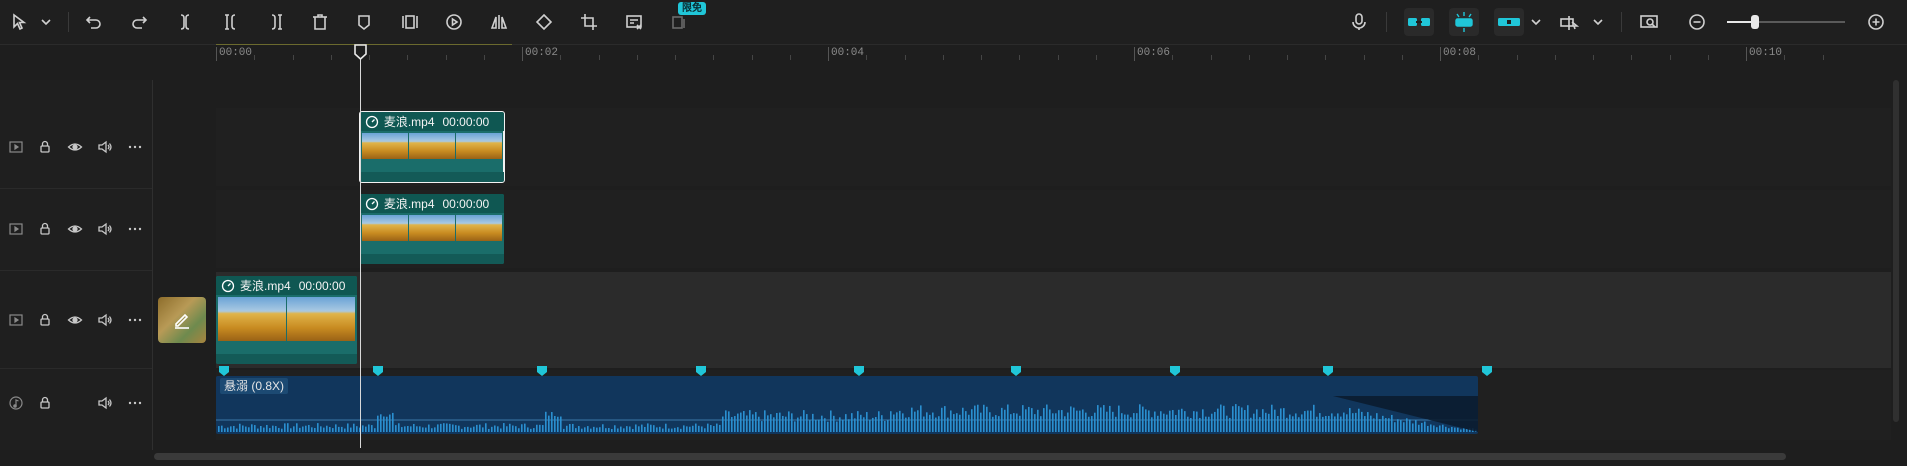 Image resolution: width=1907 pixels, height=466 pixels. I want to click on rotate-icon, so click(544, 22).